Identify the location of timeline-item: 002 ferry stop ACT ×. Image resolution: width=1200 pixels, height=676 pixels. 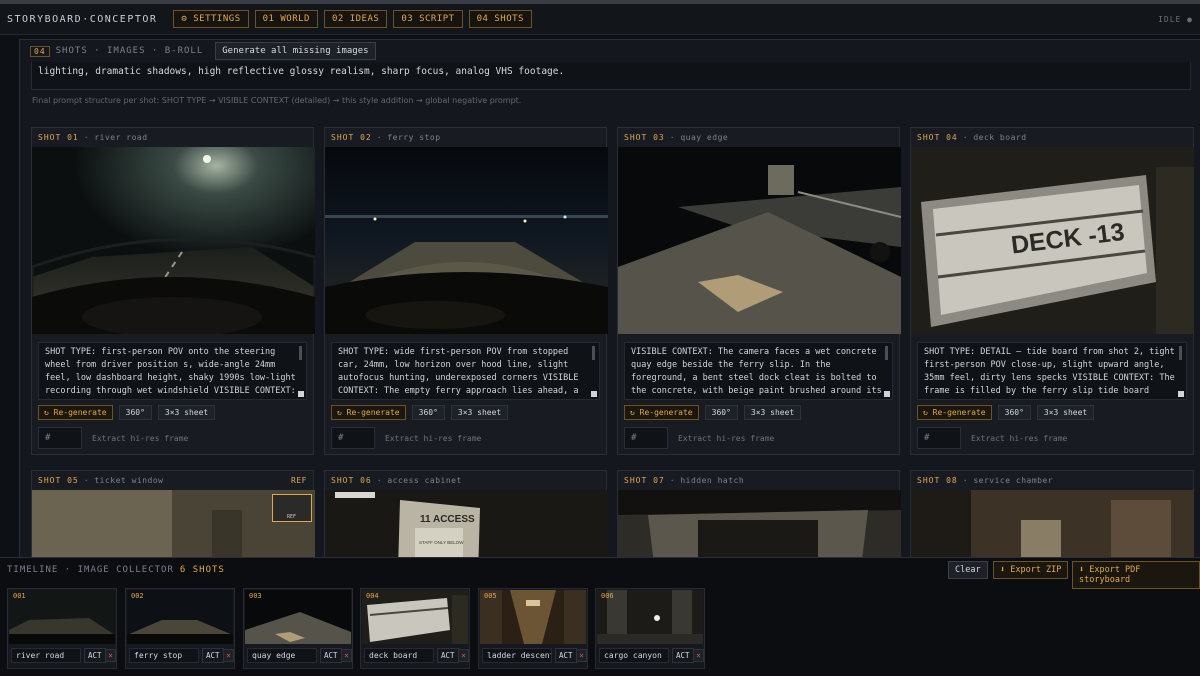
(180, 628).